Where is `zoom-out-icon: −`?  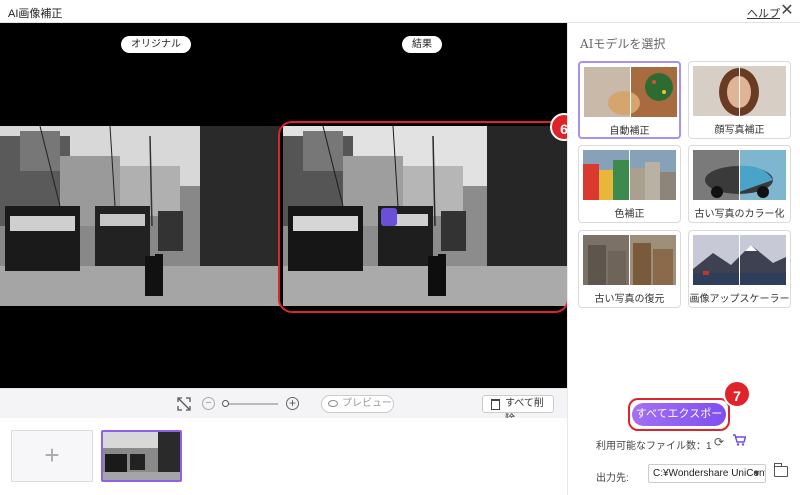 zoom-out-icon: − is located at coordinates (208, 403).